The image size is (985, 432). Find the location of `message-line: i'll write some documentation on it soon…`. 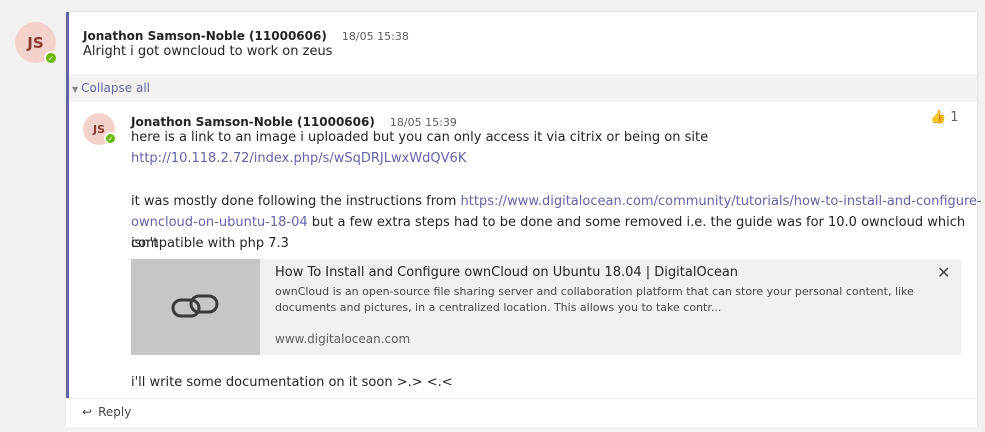

message-line: i'll write some documentation on it soon… is located at coordinates (292, 382).